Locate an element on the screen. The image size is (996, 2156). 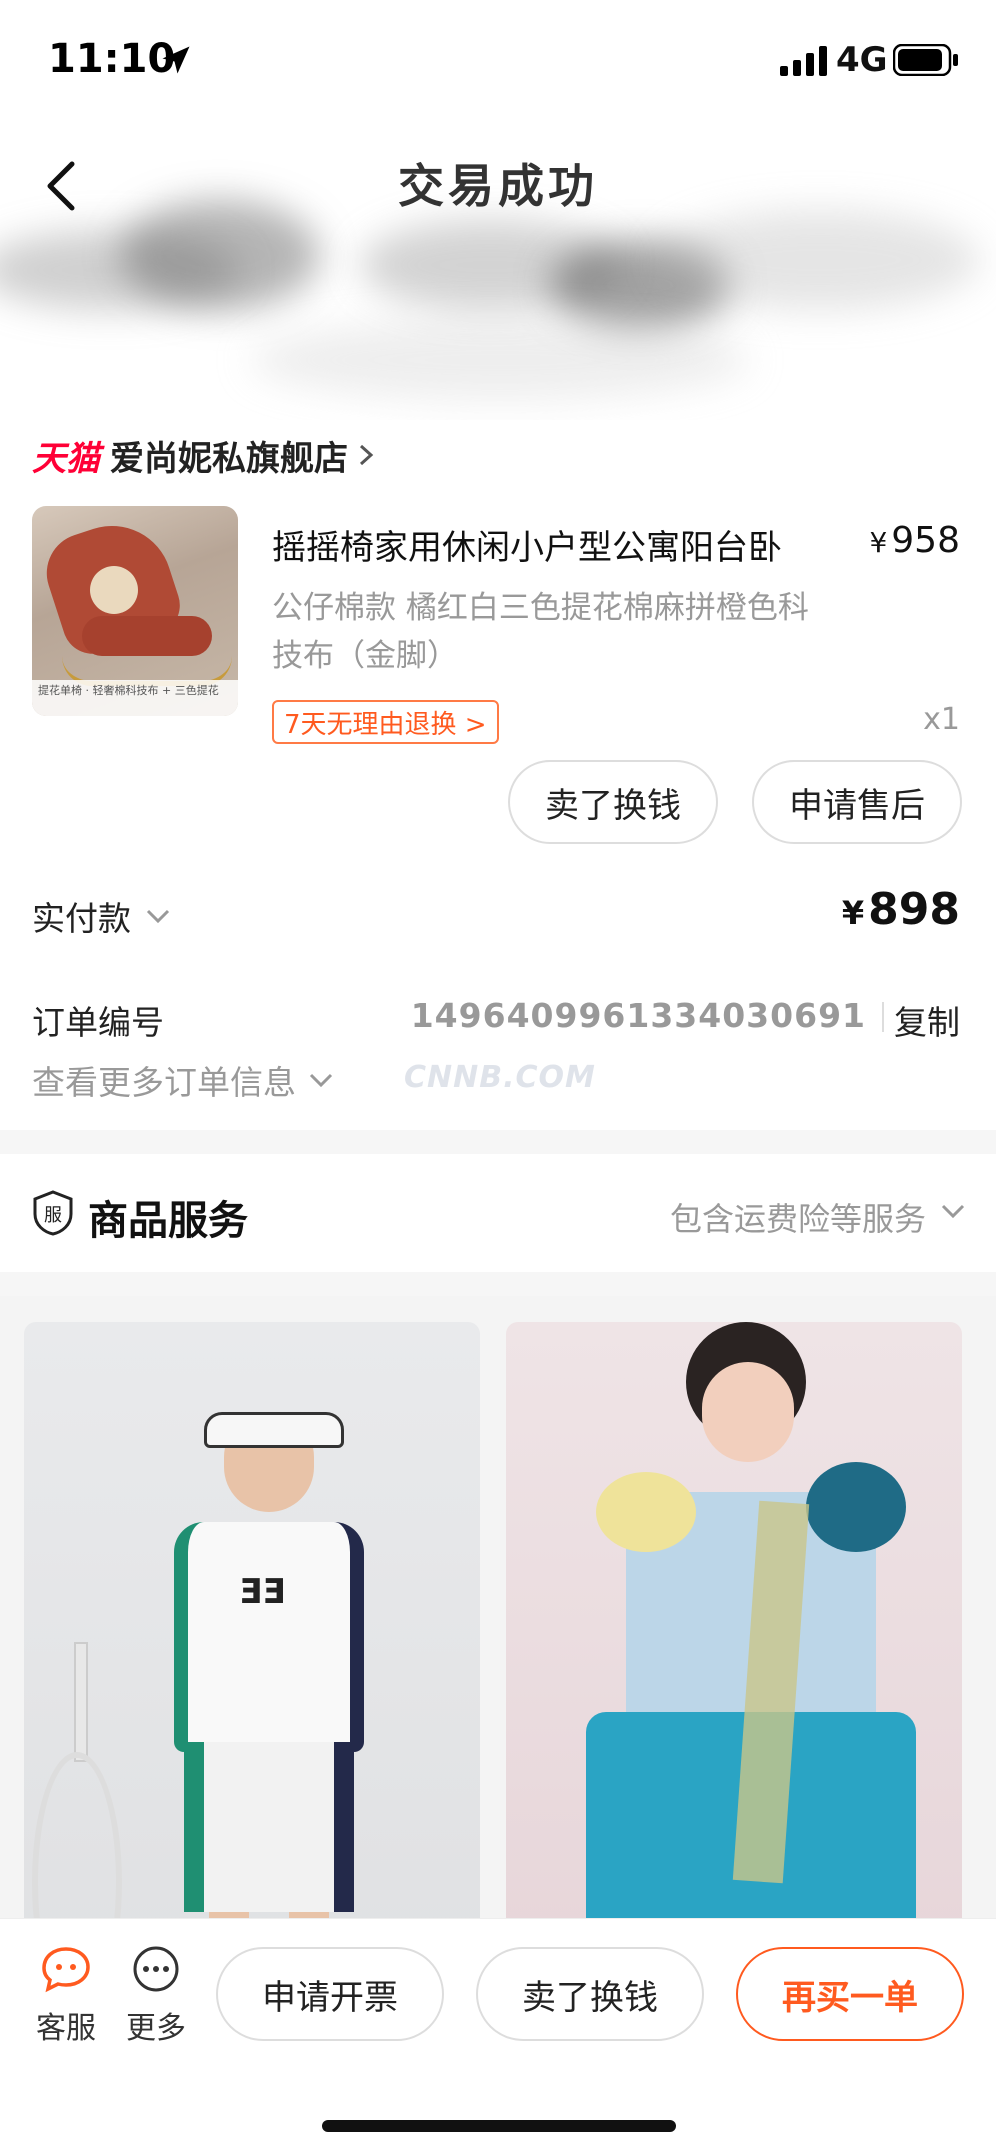
return-policy-tag: 7天无理由退换 > is located at coordinates (385, 722).